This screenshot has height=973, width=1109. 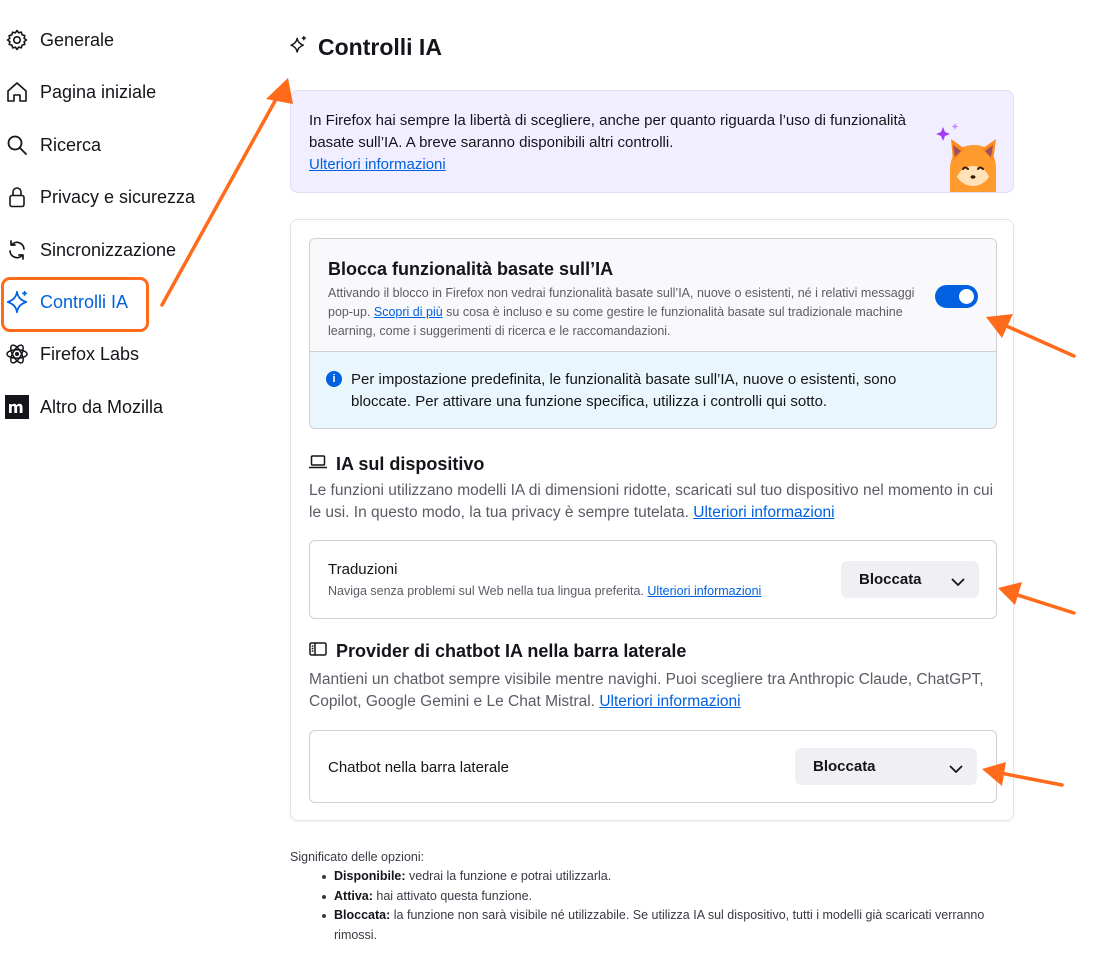 What do you see at coordinates (363, 569) in the screenshot?
I see `translations-title: Traduzioni` at bounding box center [363, 569].